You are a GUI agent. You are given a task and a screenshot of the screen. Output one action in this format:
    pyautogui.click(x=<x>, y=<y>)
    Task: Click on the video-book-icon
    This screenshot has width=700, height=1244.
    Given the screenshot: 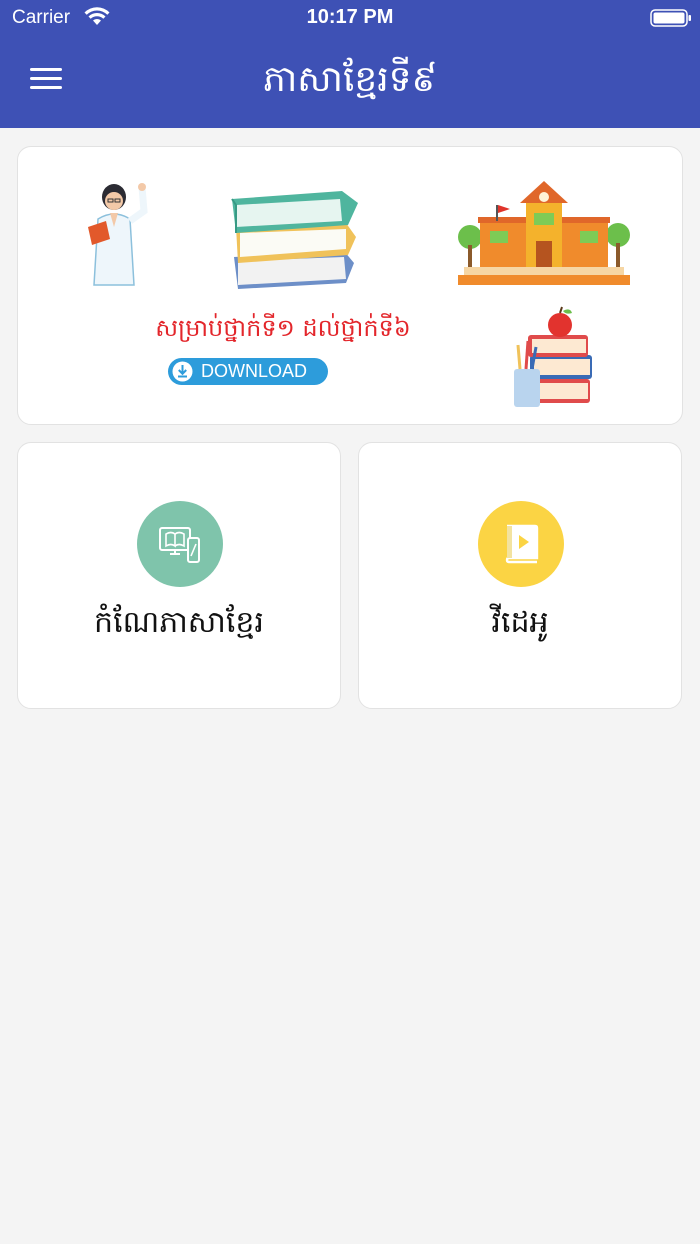 What is the action you would take?
    pyautogui.click(x=522, y=544)
    